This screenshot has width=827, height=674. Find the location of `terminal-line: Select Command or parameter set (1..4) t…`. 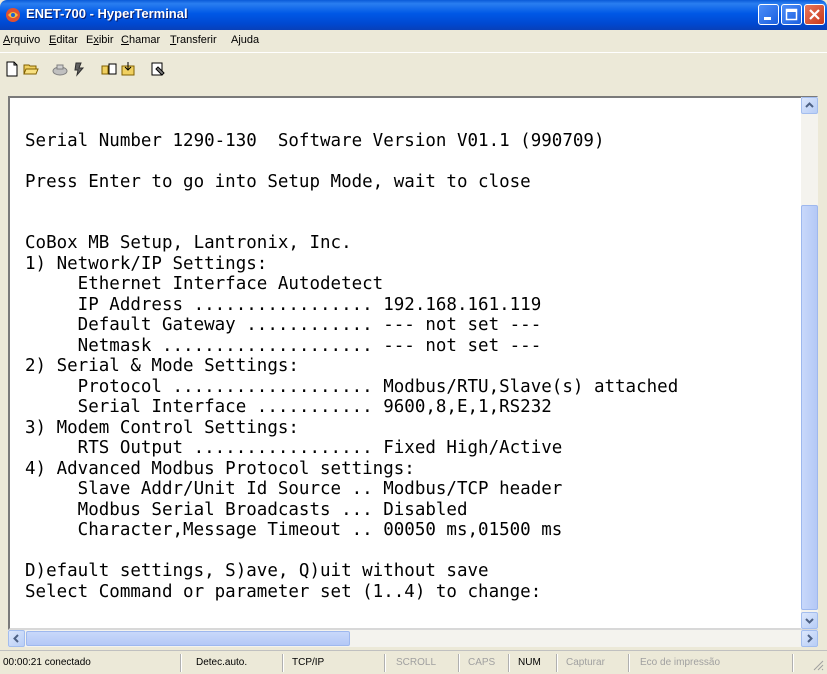

terminal-line: Select Command or parameter set (1..4) t… is located at coordinates (283, 591).